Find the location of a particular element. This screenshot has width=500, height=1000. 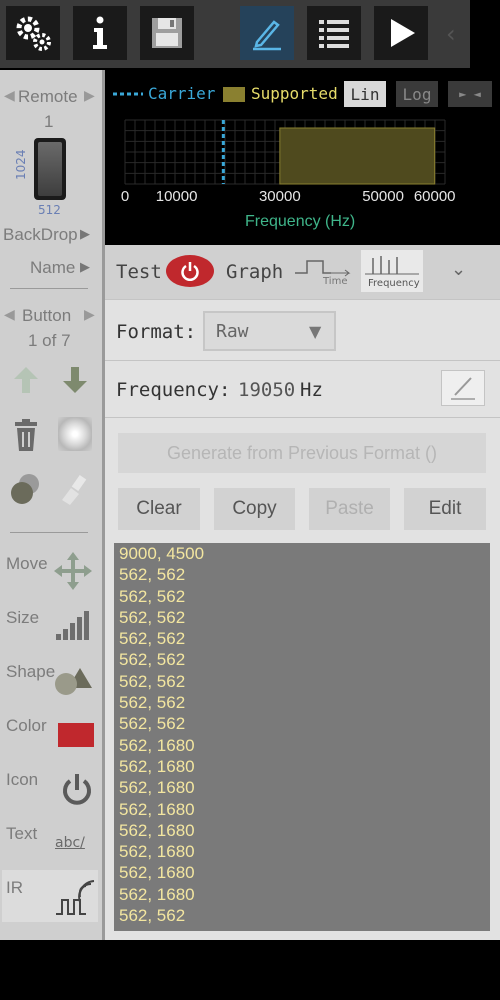

format-select: Raw ▼ is located at coordinates (269, 331).